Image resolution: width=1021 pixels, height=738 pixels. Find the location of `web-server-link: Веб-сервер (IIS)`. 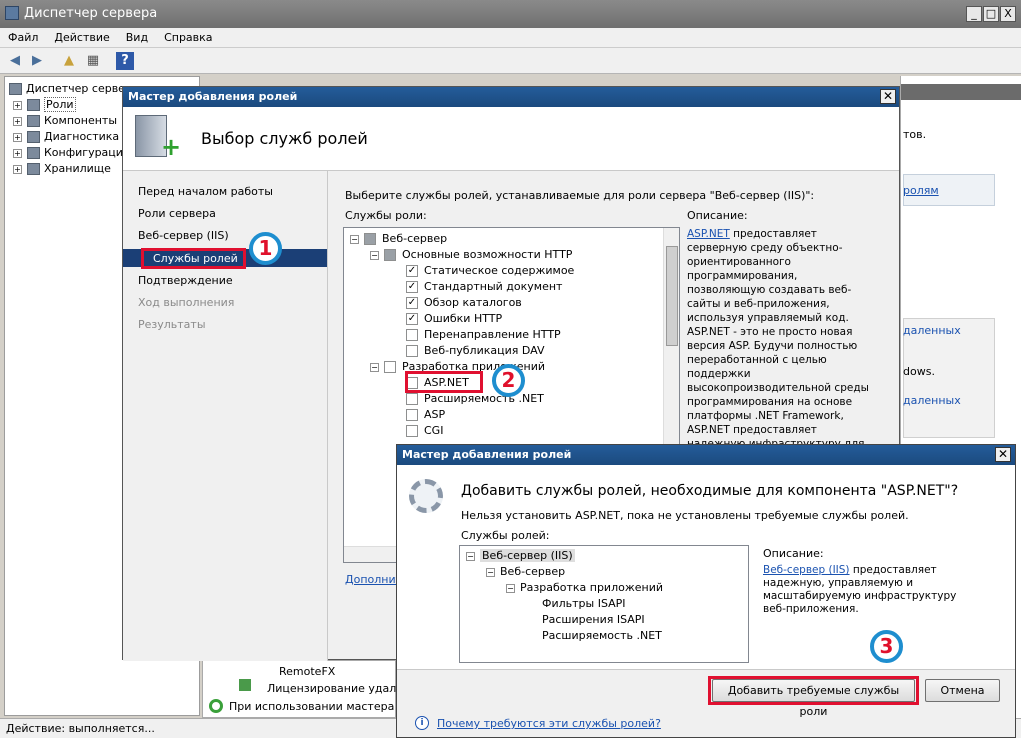

web-server-link: Веб-сервер (IIS) is located at coordinates (806, 570).